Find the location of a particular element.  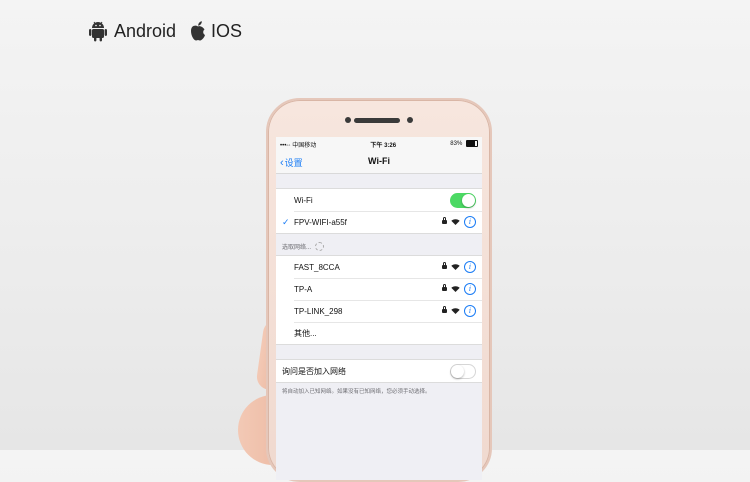

wifi-toggle-label: Wi-Fi is located at coordinates (303, 200).